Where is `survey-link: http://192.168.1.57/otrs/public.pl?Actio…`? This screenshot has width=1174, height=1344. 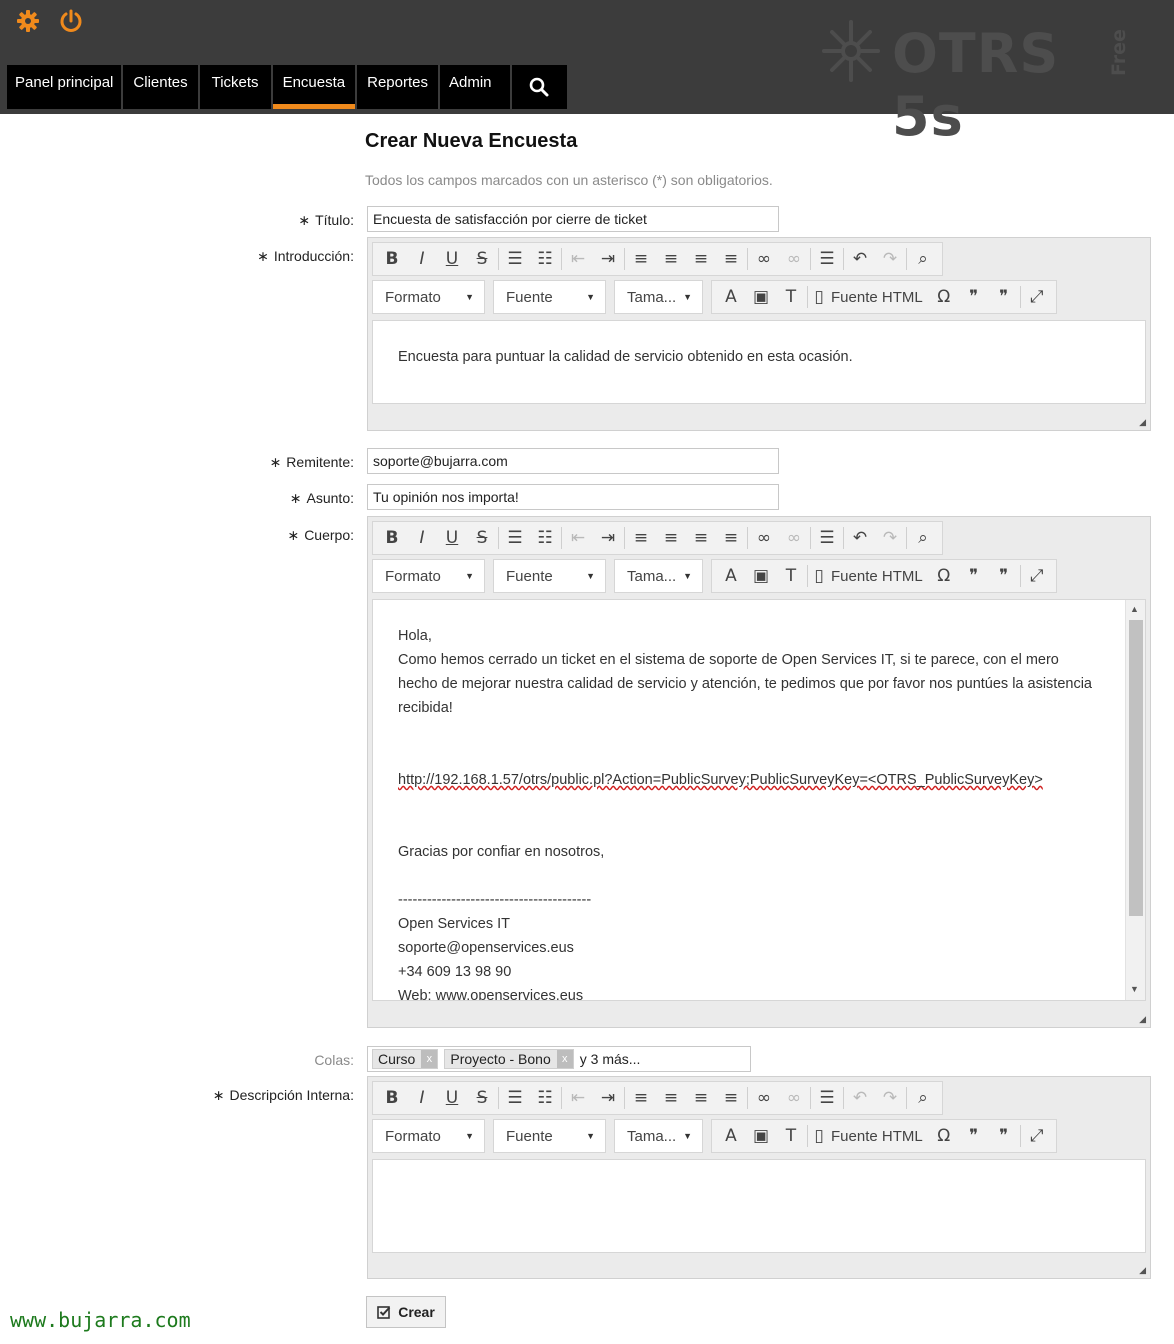
survey-link: http://192.168.1.57/otrs/public.pl?Actio… is located at coordinates (720, 780).